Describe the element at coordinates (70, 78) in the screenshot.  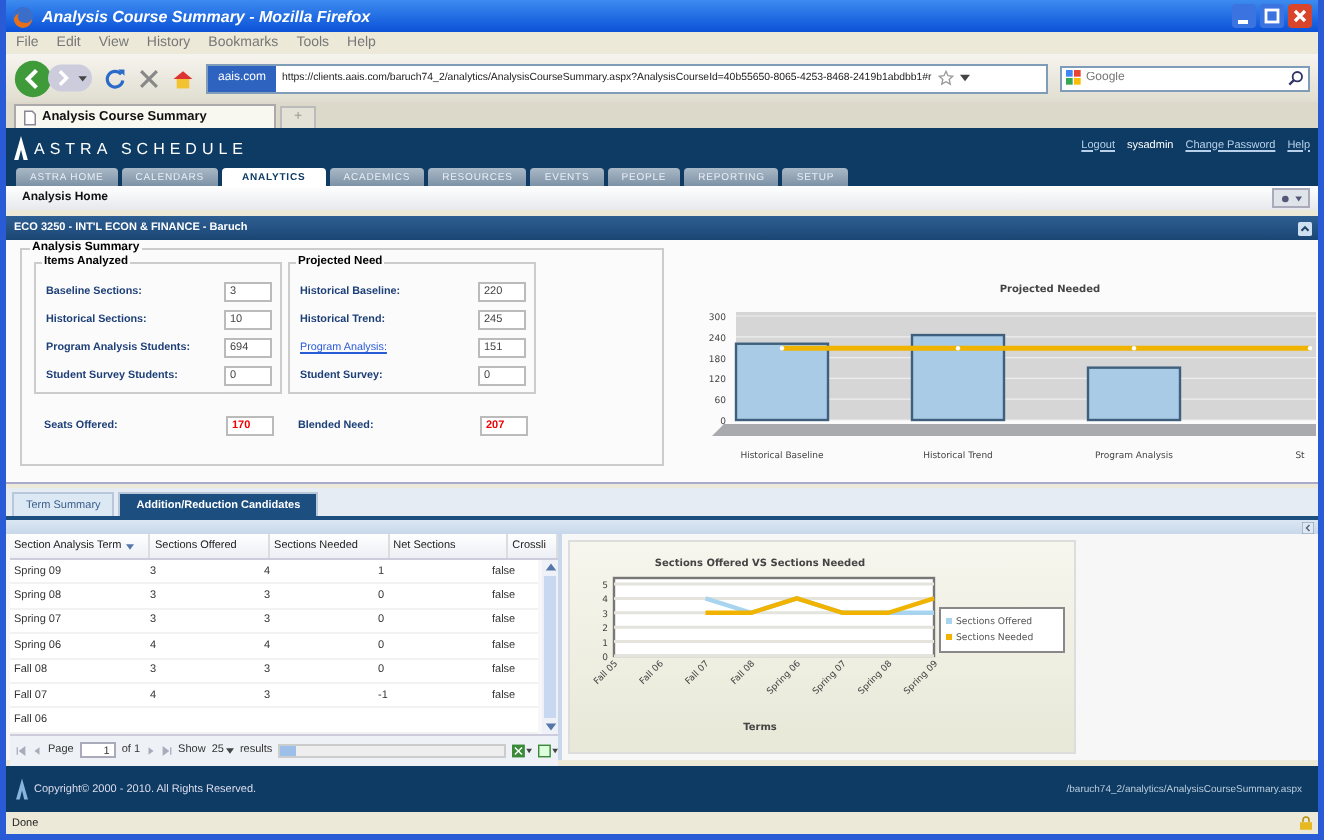
I see `forward-button` at that location.